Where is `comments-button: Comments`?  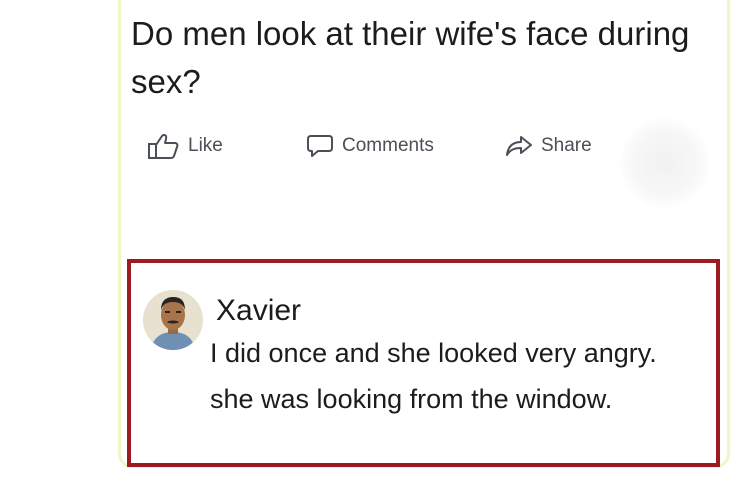 comments-button: Comments is located at coordinates (370, 146).